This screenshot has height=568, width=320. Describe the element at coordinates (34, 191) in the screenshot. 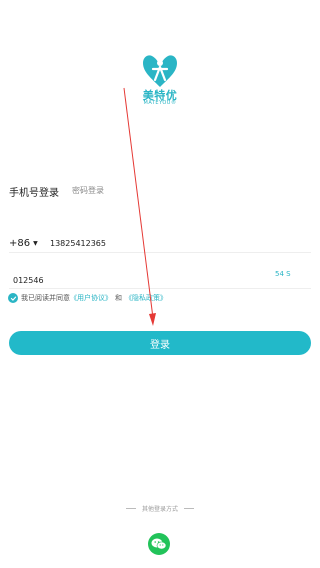

I see `tab-phone-login: 手机号登录` at that location.